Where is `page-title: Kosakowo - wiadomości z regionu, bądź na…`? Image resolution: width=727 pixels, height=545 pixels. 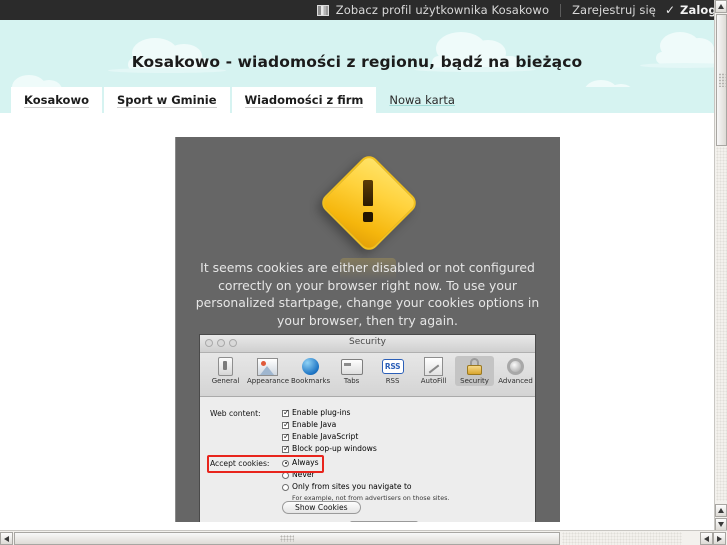
page-title: Kosakowo - wiadomości z regionu, bądź na… is located at coordinates (357, 62).